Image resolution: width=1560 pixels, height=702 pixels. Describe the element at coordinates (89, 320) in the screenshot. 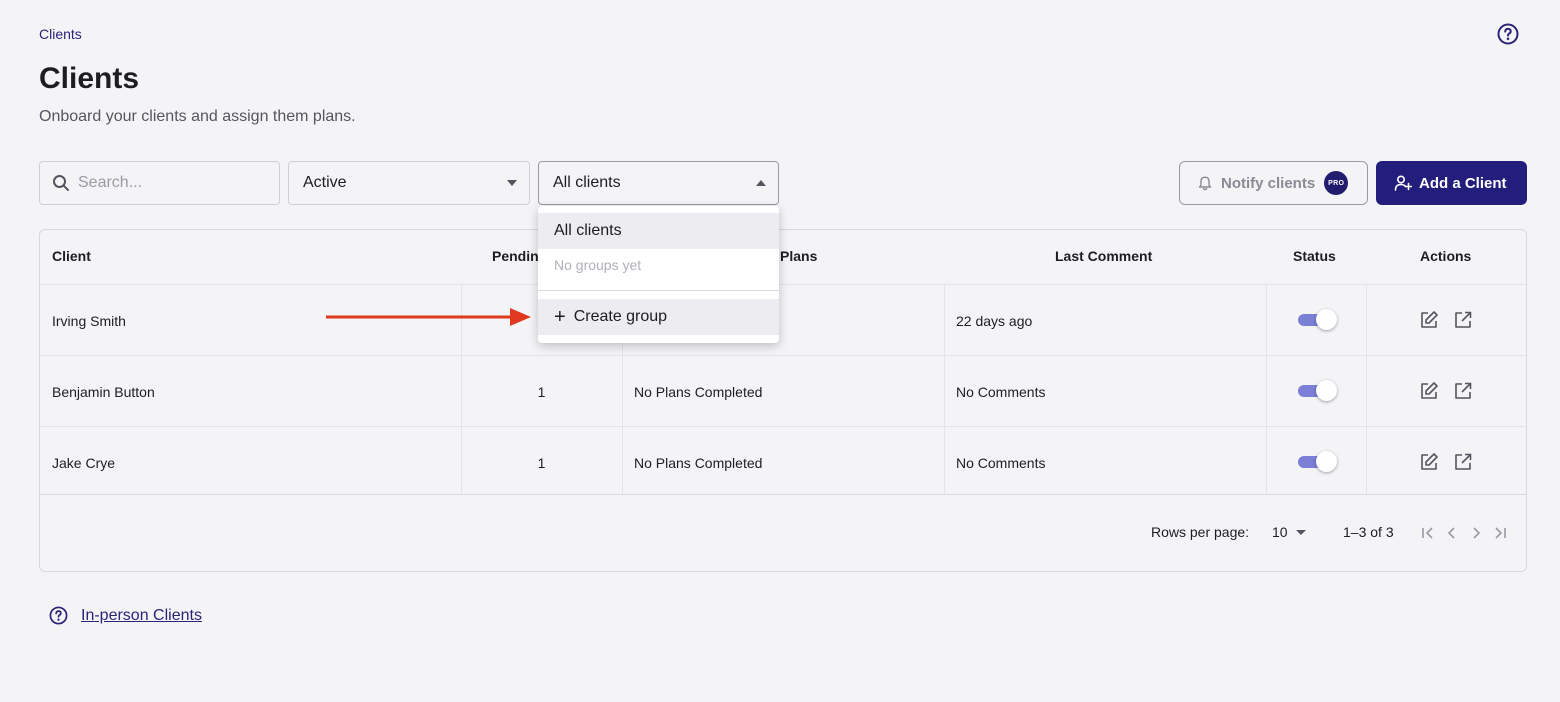

I see `client-name: Irving Smith` at that location.